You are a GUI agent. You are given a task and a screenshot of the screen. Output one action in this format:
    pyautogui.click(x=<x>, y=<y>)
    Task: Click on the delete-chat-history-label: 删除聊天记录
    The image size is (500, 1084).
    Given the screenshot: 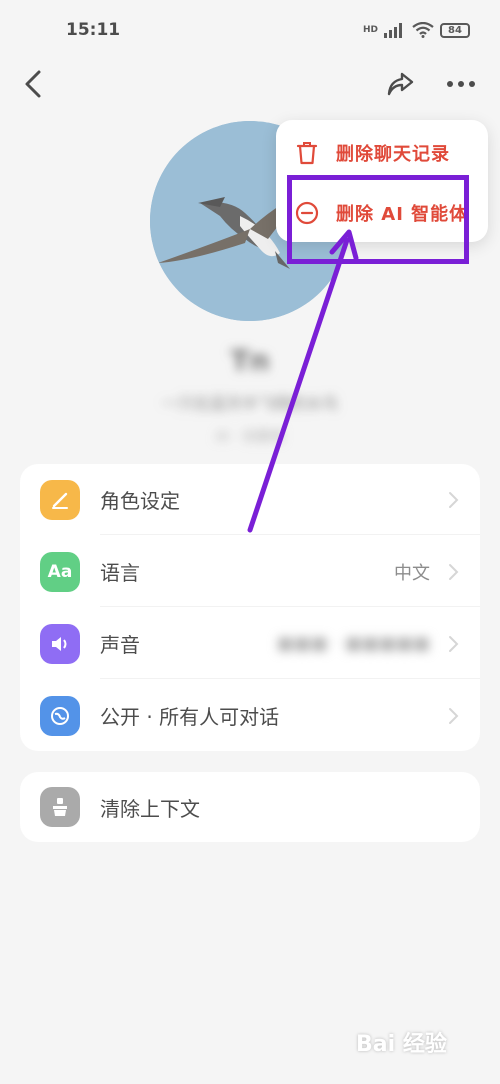 What is the action you would take?
    pyautogui.click(x=393, y=154)
    